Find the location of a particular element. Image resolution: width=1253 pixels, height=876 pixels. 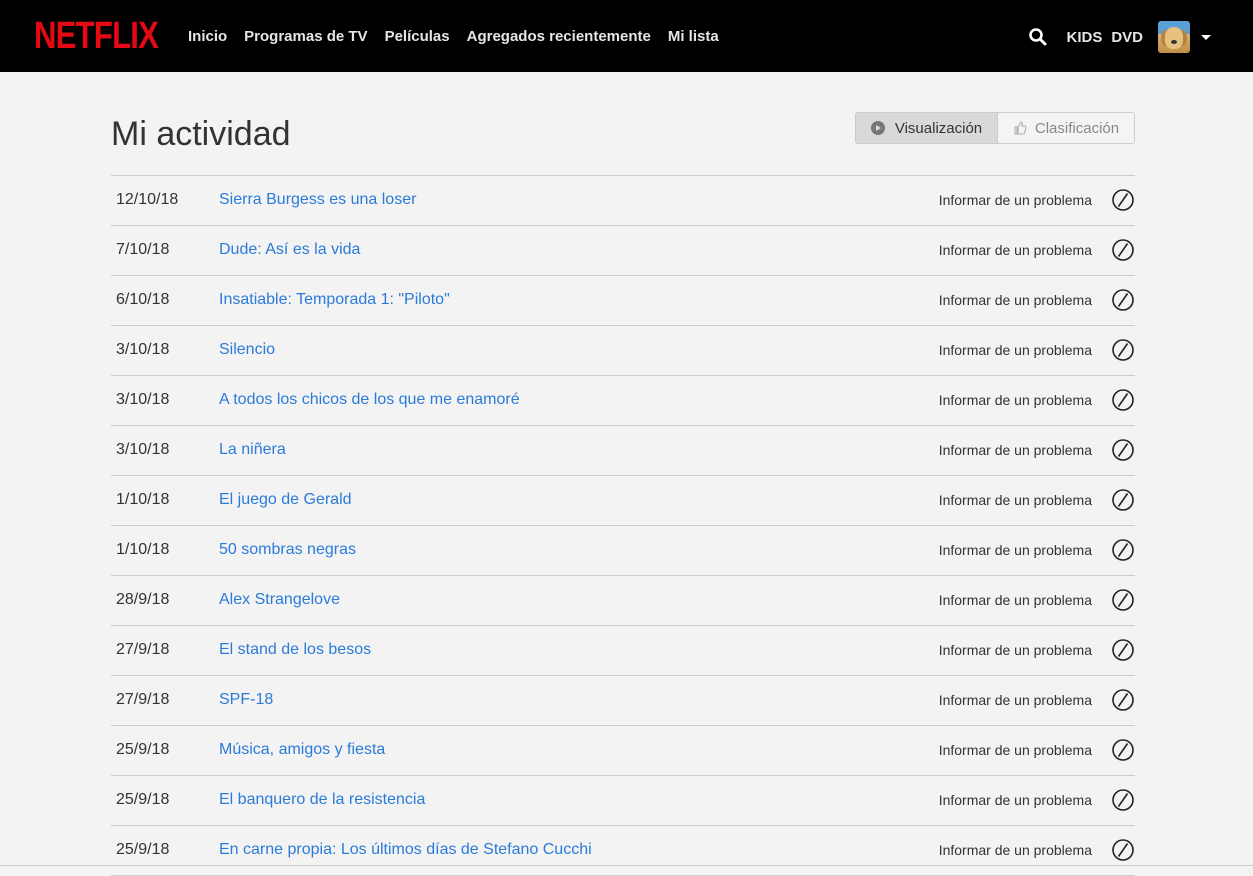

activity-row: 3/10/18 La niñera Informar de un problema is located at coordinates (623, 451).